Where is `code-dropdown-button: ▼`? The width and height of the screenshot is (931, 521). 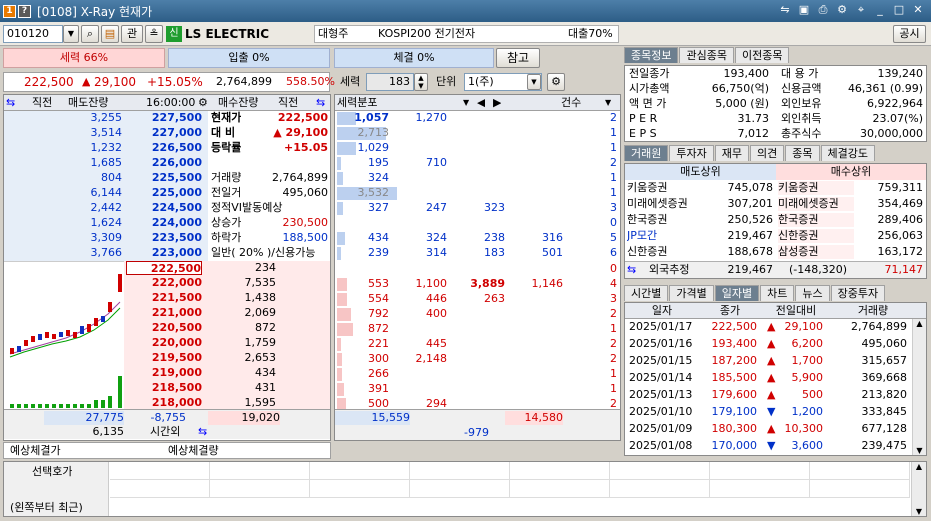 code-dropdown-button: ▼ is located at coordinates (71, 34).